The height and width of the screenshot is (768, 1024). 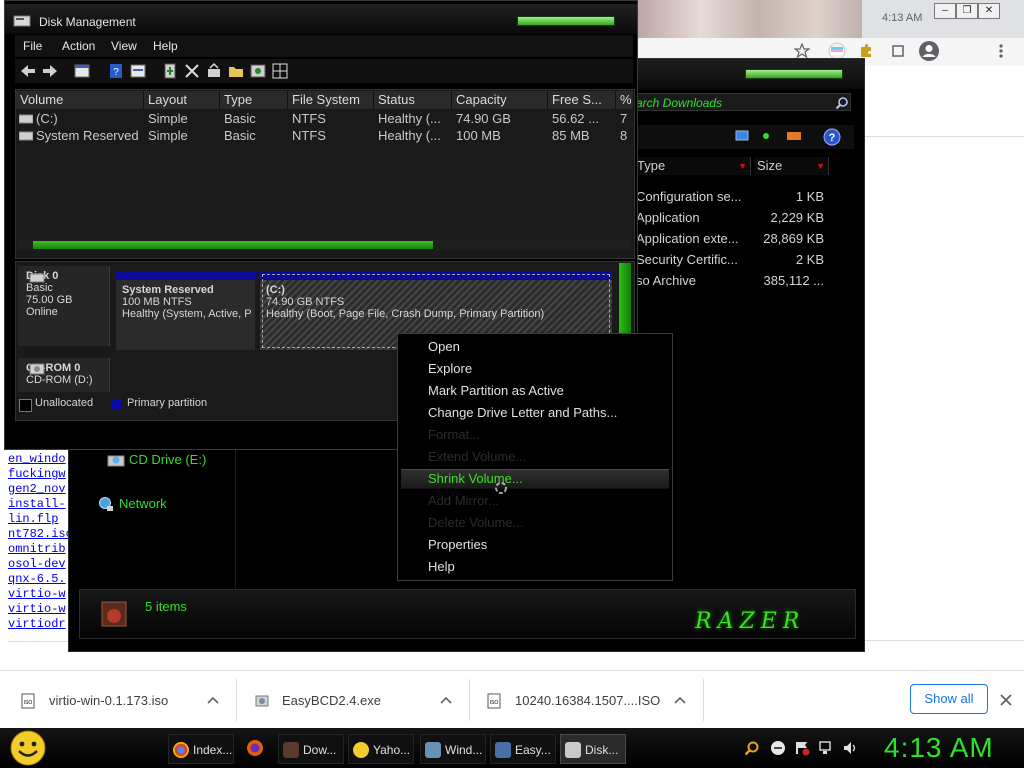 What do you see at coordinates (41, 549) in the screenshot?
I see `file-link: omnitrib` at bounding box center [41, 549].